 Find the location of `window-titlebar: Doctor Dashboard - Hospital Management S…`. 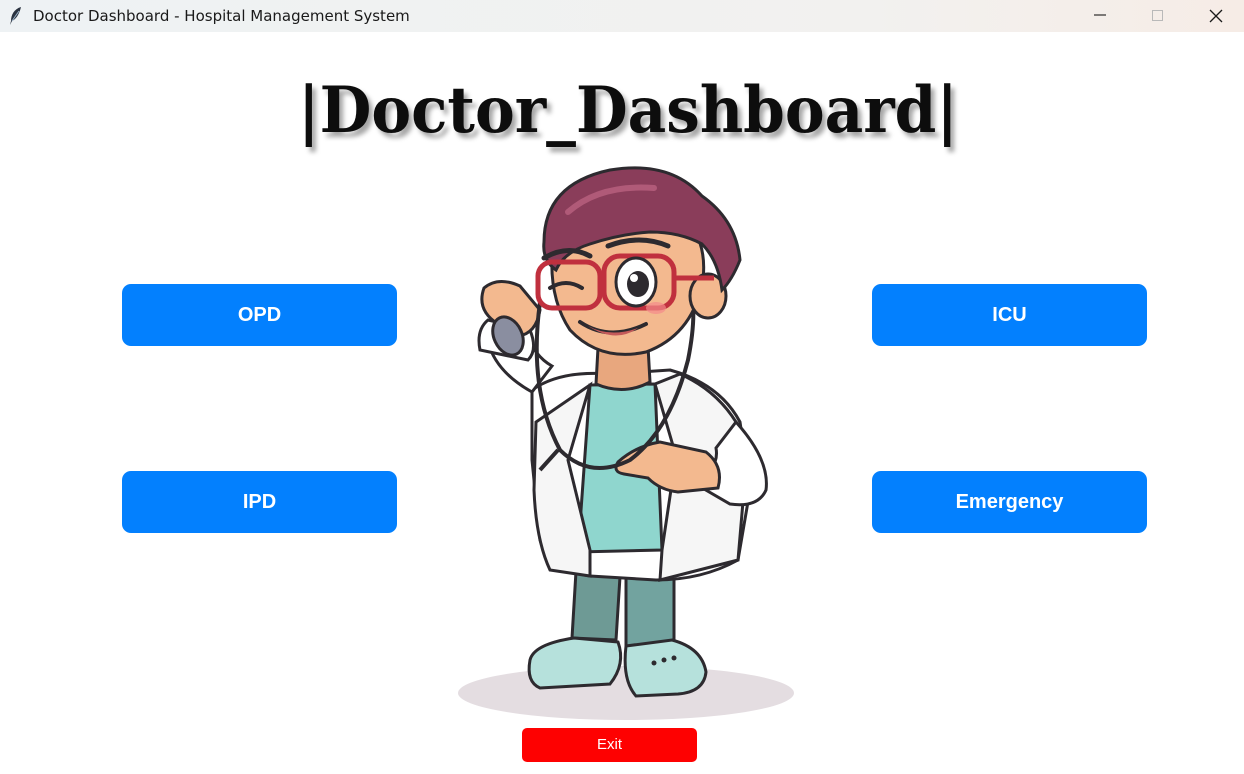

window-titlebar: Doctor Dashboard - Hospital Management S… is located at coordinates (622, 16).